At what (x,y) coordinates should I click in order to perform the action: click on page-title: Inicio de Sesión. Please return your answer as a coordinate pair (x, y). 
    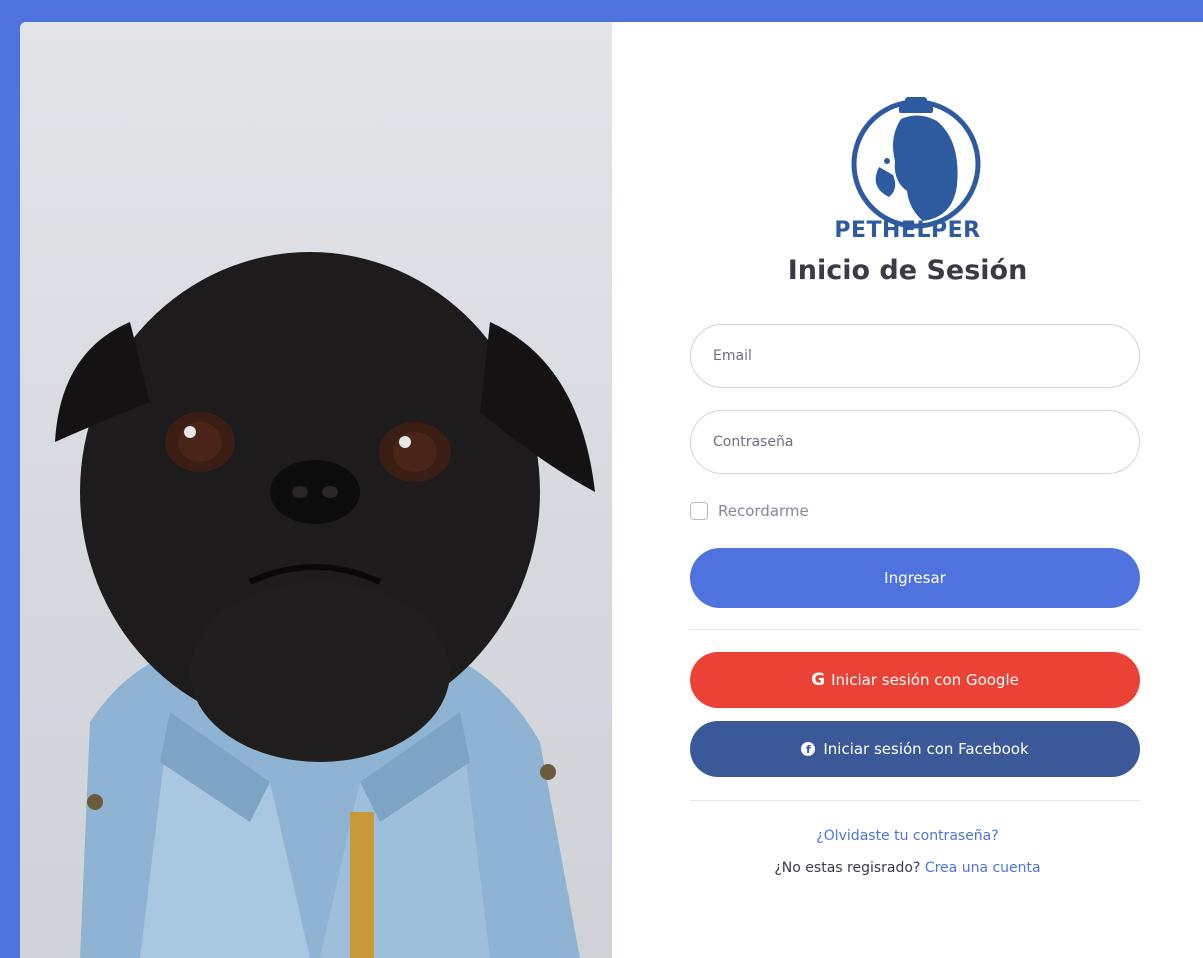
    Looking at the image, I should click on (907, 270).